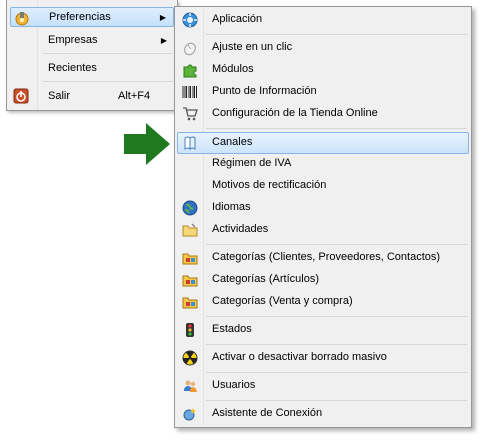  Describe the element at coordinates (267, 413) in the screenshot. I see `submenu-item-label: Asistente de Conexión` at that location.